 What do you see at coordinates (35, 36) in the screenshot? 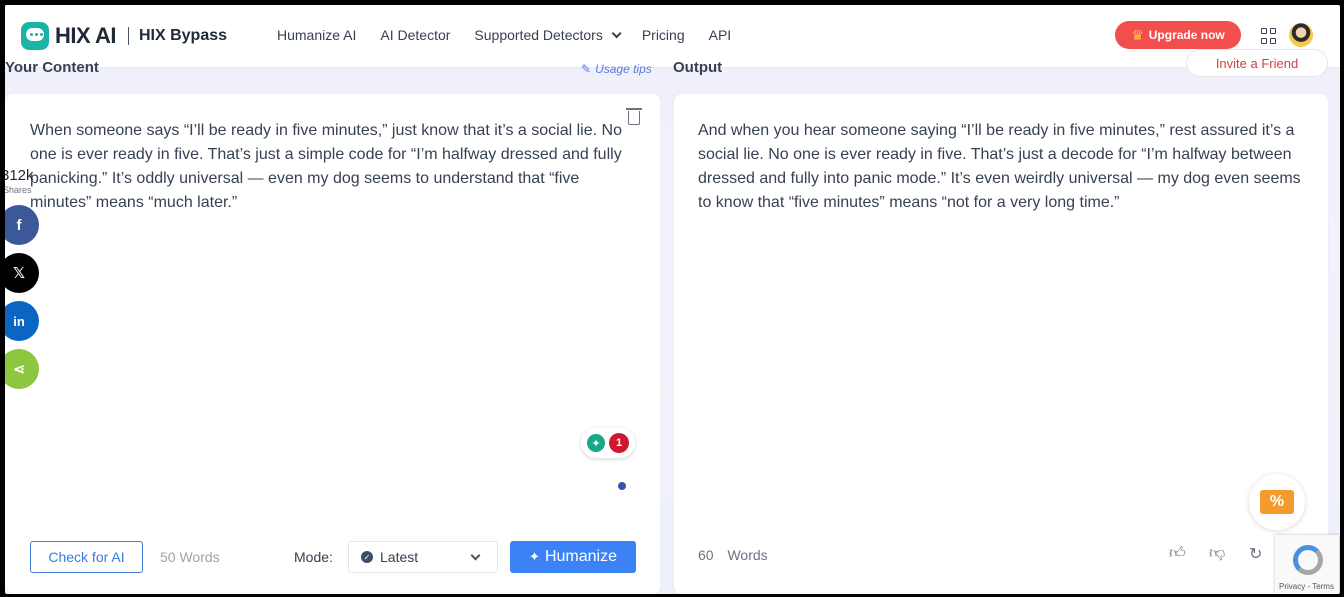
I see `hix-logo-icon` at bounding box center [35, 36].